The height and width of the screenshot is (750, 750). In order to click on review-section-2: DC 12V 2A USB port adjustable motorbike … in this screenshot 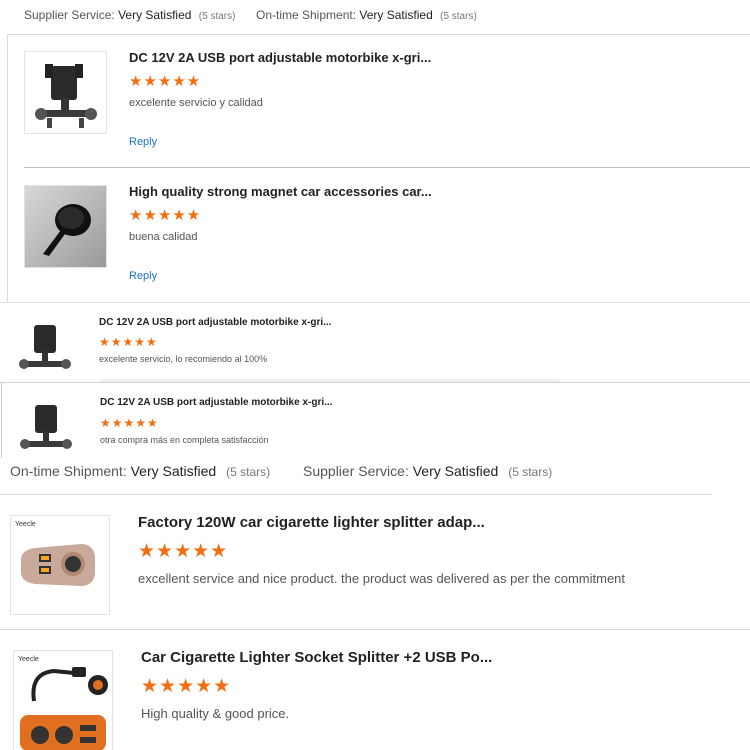, I will do `click(375, 342)`.